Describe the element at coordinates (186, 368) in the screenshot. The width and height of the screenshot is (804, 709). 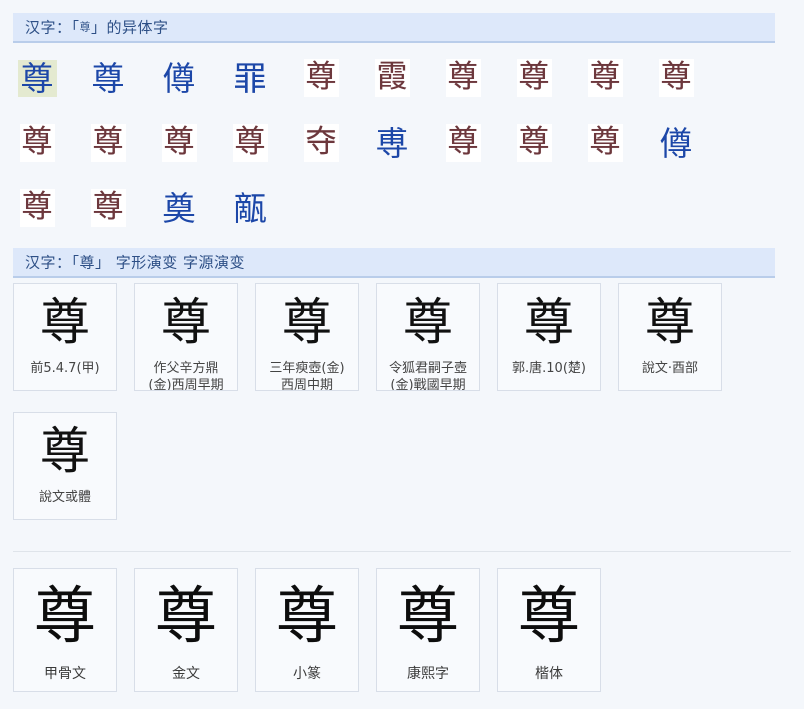
I see `evolution-card-label: 作父辛方鼎` at that location.